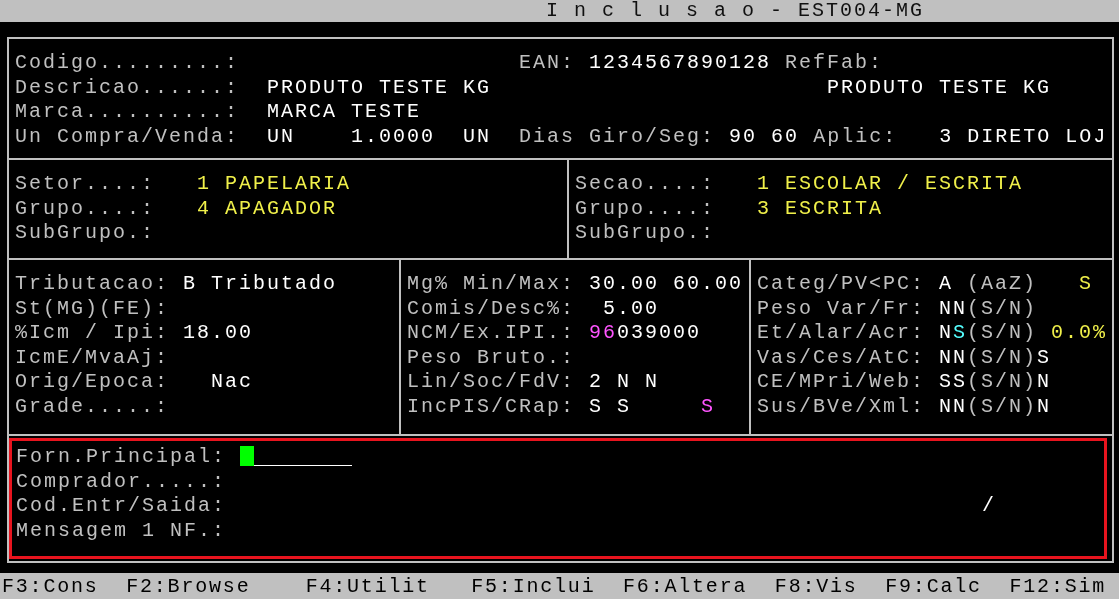 The height and width of the screenshot is (599, 1119). What do you see at coordinates (617, 137) in the screenshot?
I see `field-label: Dias Giro/Seg:` at bounding box center [617, 137].